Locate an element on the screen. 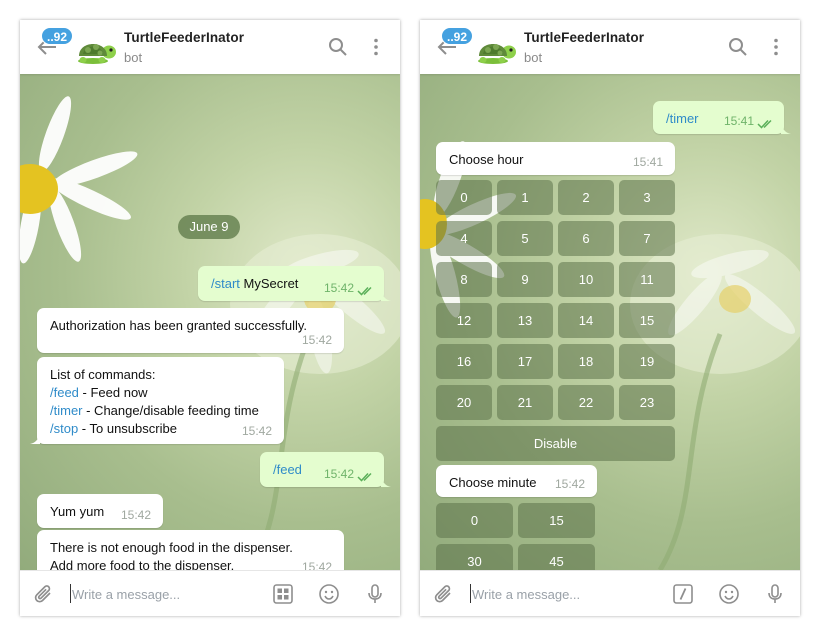  minute-button: 15 is located at coordinates (556, 520).